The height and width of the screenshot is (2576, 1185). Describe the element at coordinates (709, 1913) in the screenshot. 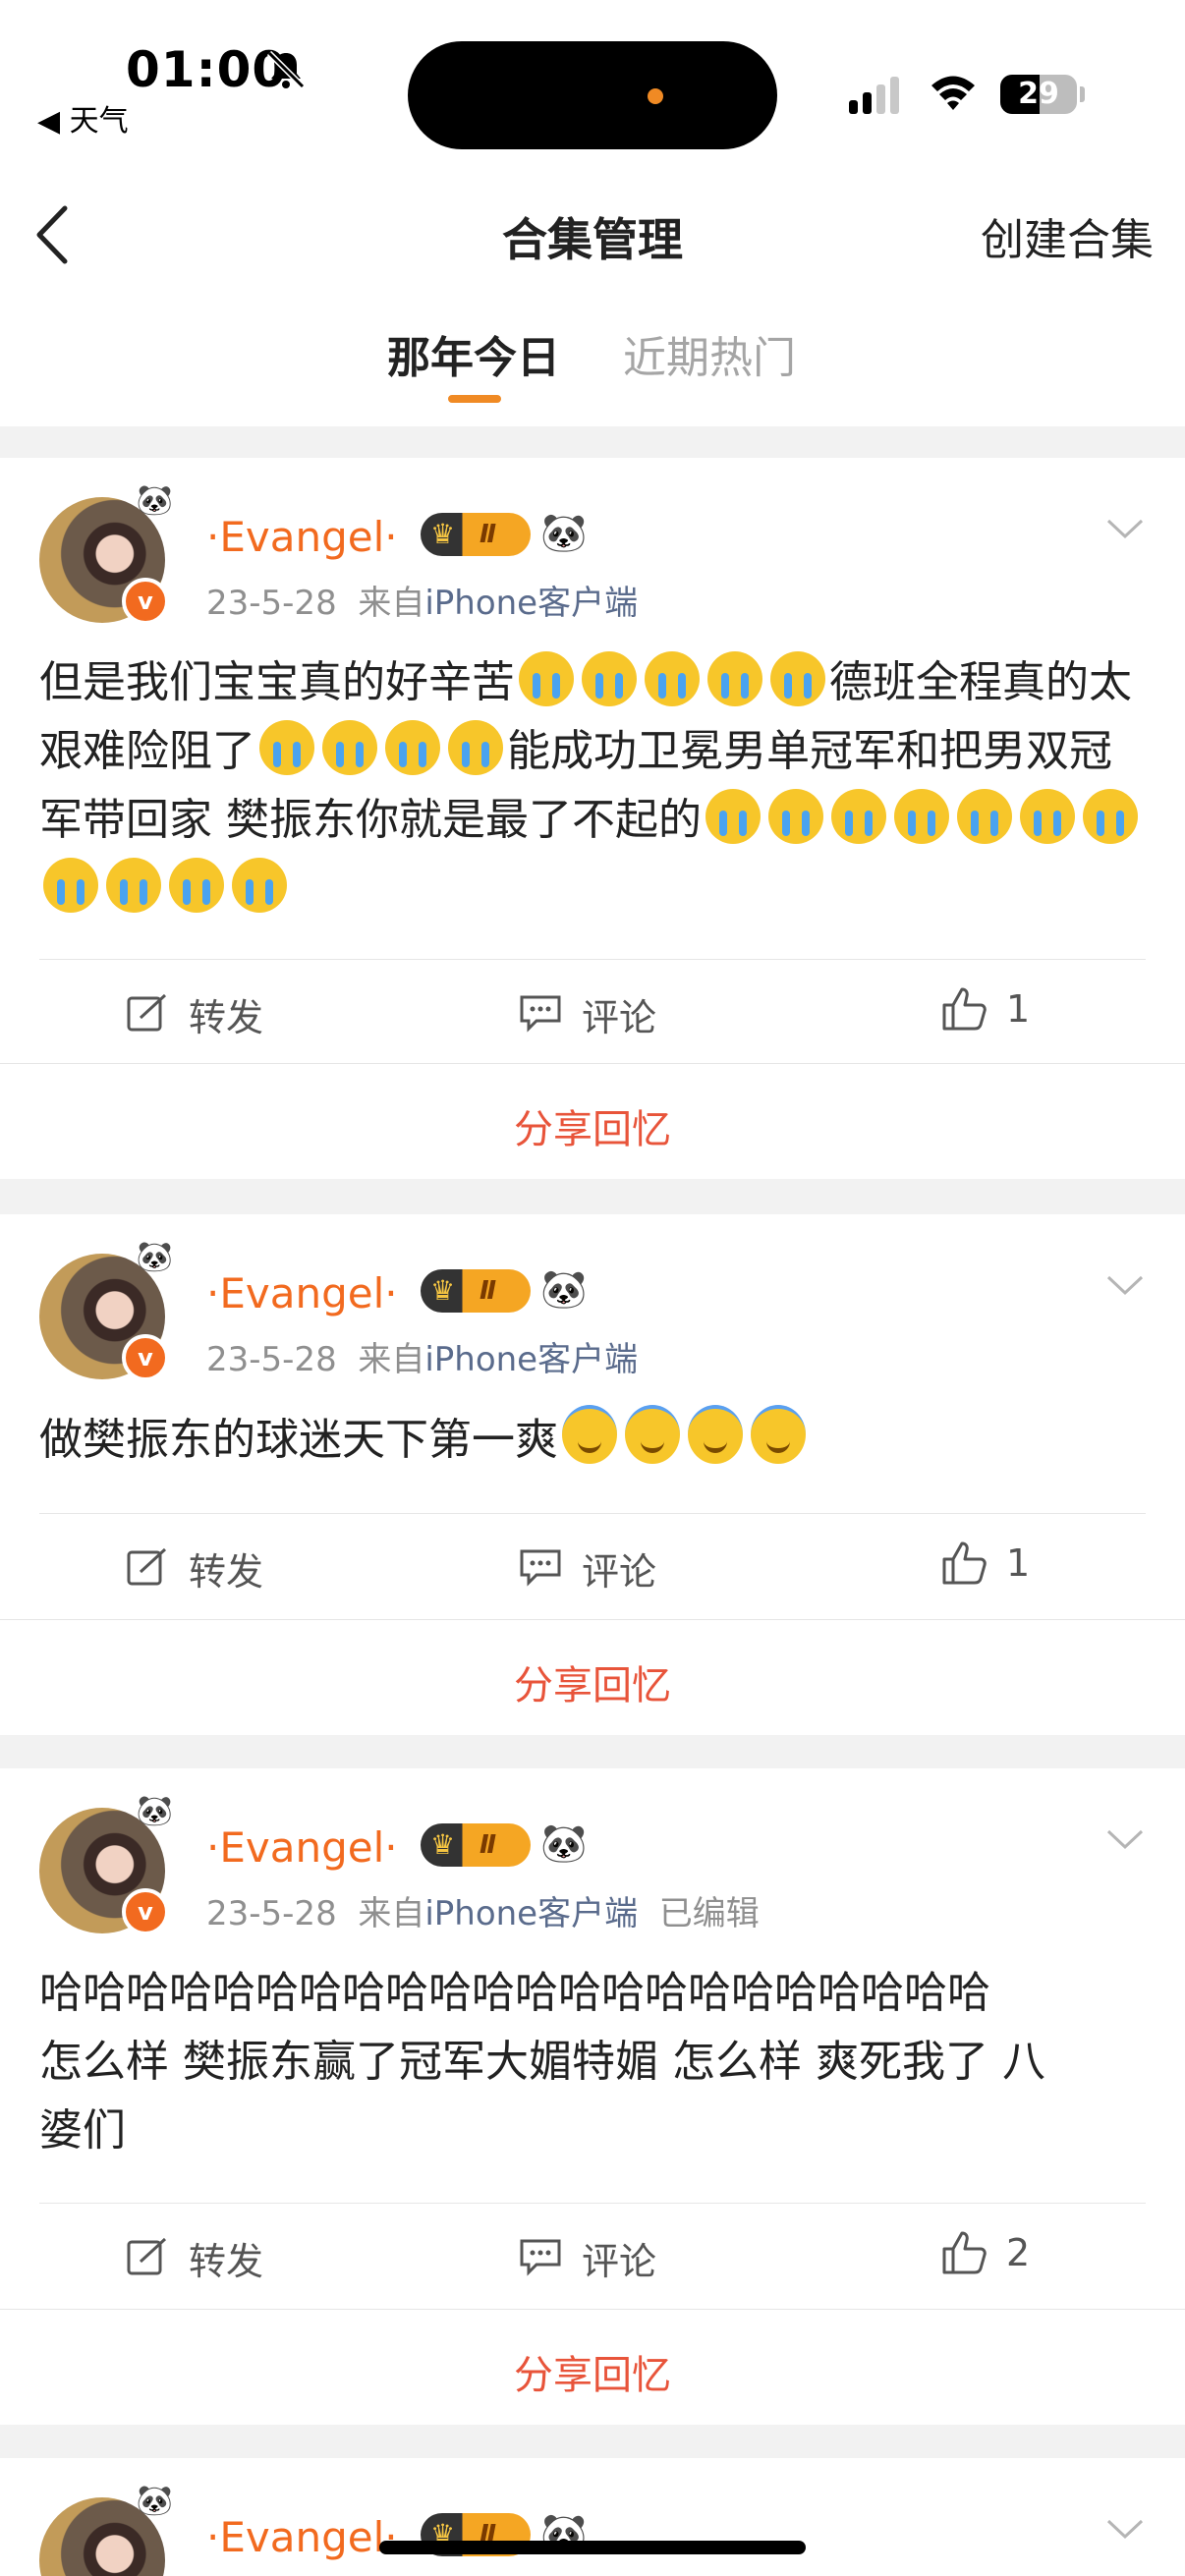

I see `edited-label: 已编辑` at that location.